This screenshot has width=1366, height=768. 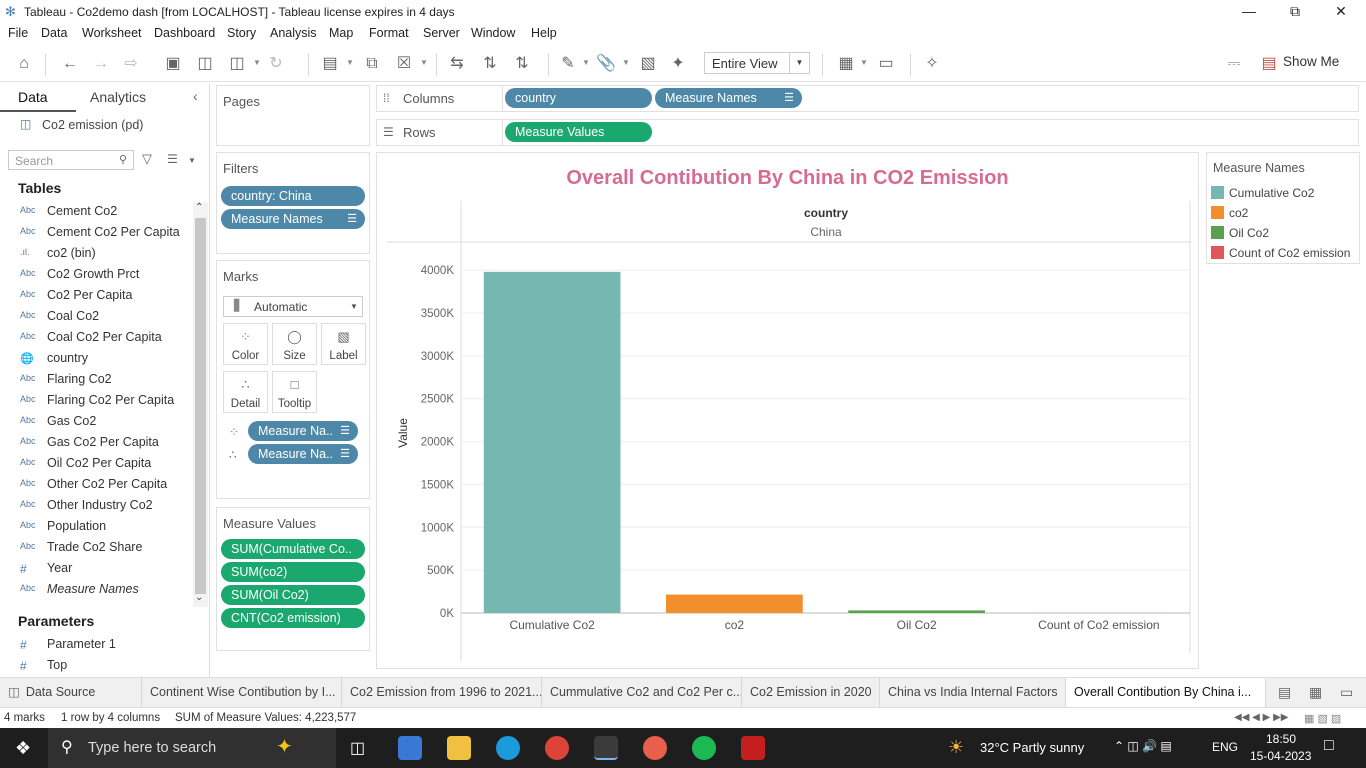 What do you see at coordinates (648, 64) in the screenshot?
I see `labels-icon: ▧` at bounding box center [648, 64].